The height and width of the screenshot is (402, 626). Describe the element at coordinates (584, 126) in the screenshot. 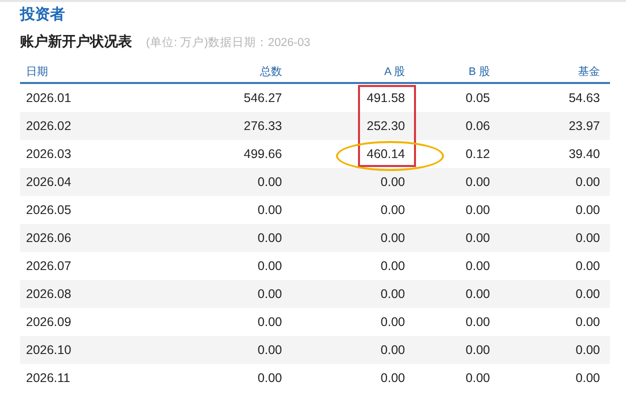

I see `table-cell-text: 23.97` at that location.